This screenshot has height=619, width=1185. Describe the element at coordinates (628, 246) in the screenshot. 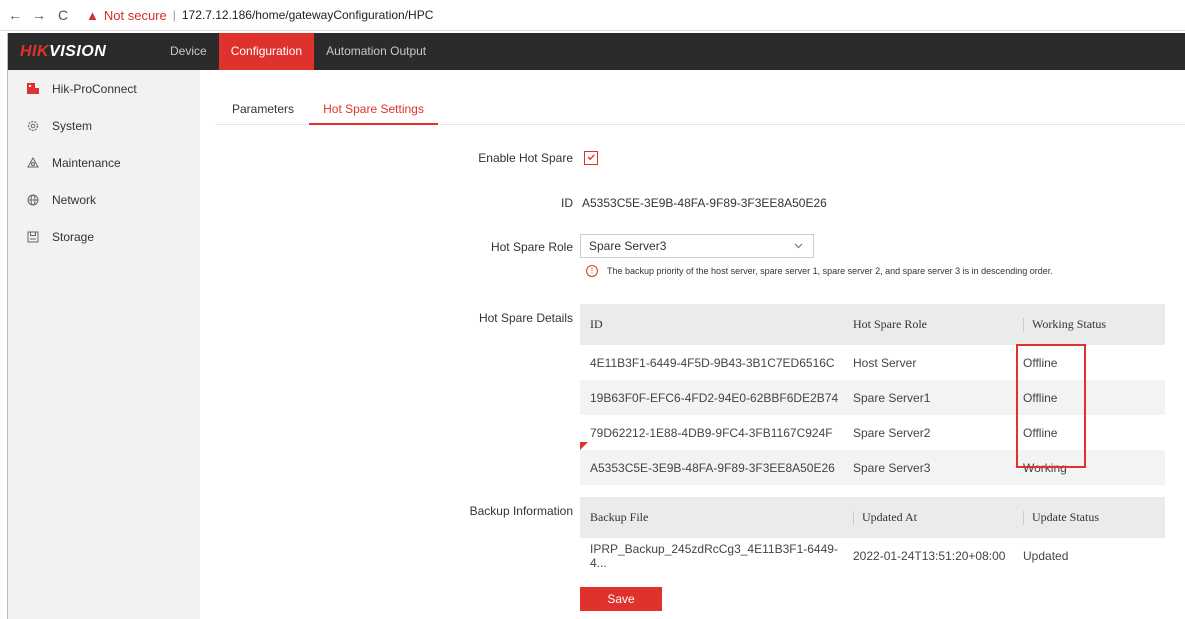

I see `hot-spare-role-value: Spare Server3` at that location.